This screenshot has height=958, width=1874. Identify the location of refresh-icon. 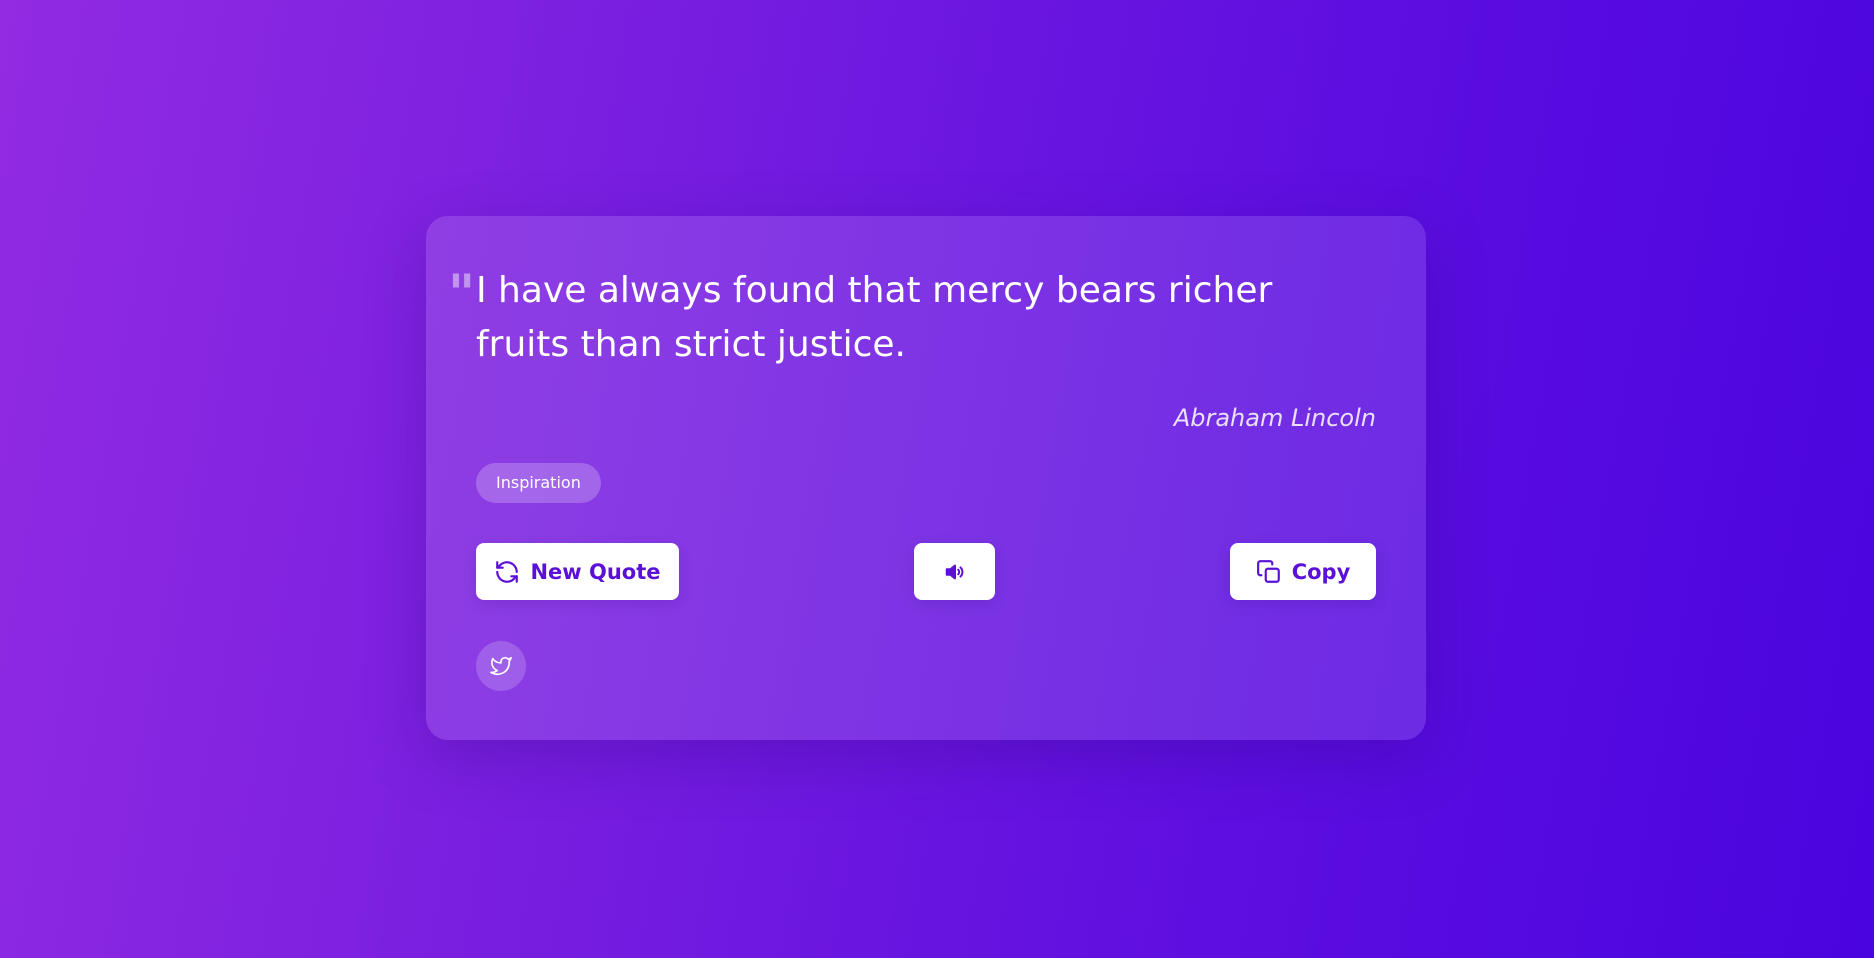
(507, 572).